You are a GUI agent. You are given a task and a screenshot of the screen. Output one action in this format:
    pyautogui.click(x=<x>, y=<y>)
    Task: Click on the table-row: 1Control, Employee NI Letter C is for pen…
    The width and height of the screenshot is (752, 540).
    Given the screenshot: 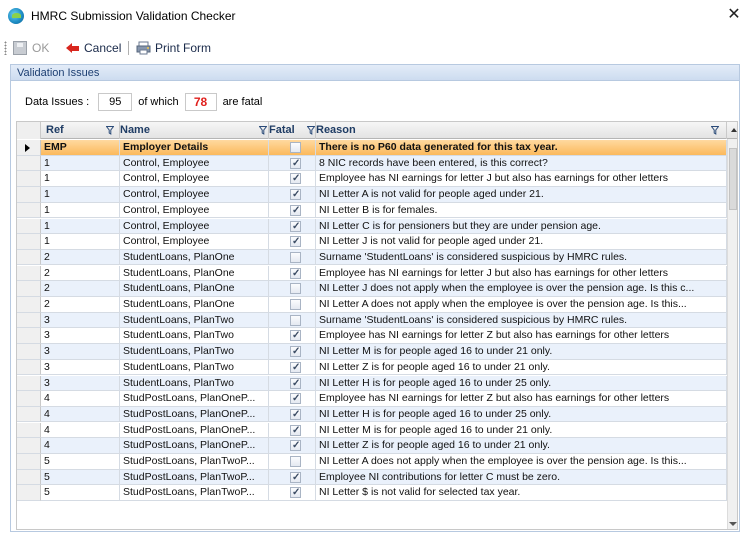 What is the action you would take?
    pyautogui.click(x=374, y=226)
    